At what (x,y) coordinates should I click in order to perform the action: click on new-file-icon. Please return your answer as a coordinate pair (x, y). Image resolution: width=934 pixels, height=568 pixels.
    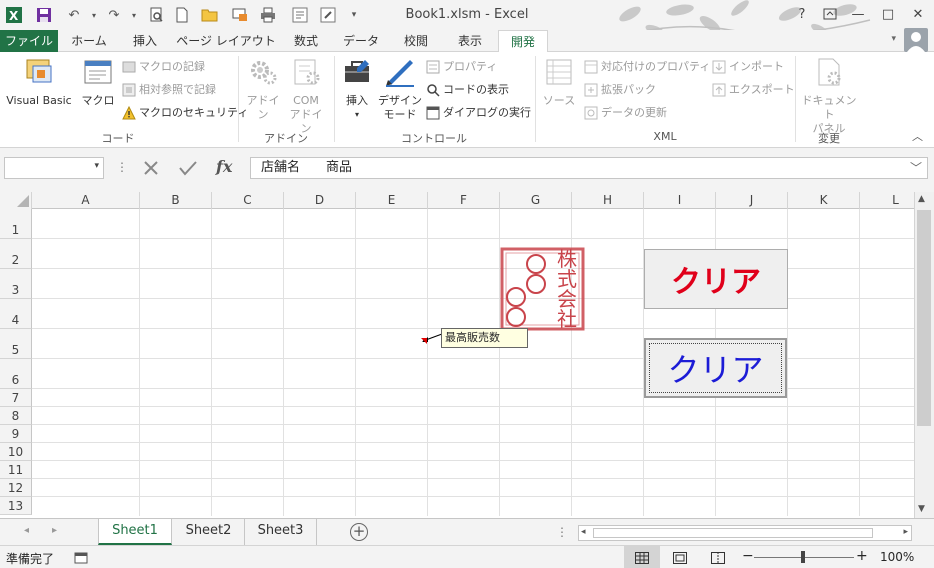
    Looking at the image, I should click on (182, 15).